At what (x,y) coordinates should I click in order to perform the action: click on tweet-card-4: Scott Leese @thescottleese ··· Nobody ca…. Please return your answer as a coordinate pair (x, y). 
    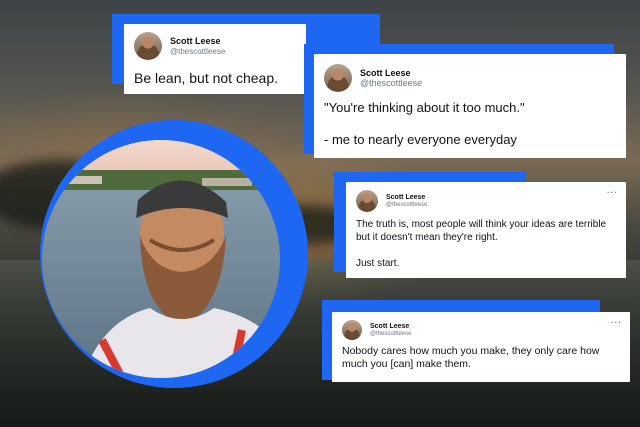
    Looking at the image, I should click on (481, 347).